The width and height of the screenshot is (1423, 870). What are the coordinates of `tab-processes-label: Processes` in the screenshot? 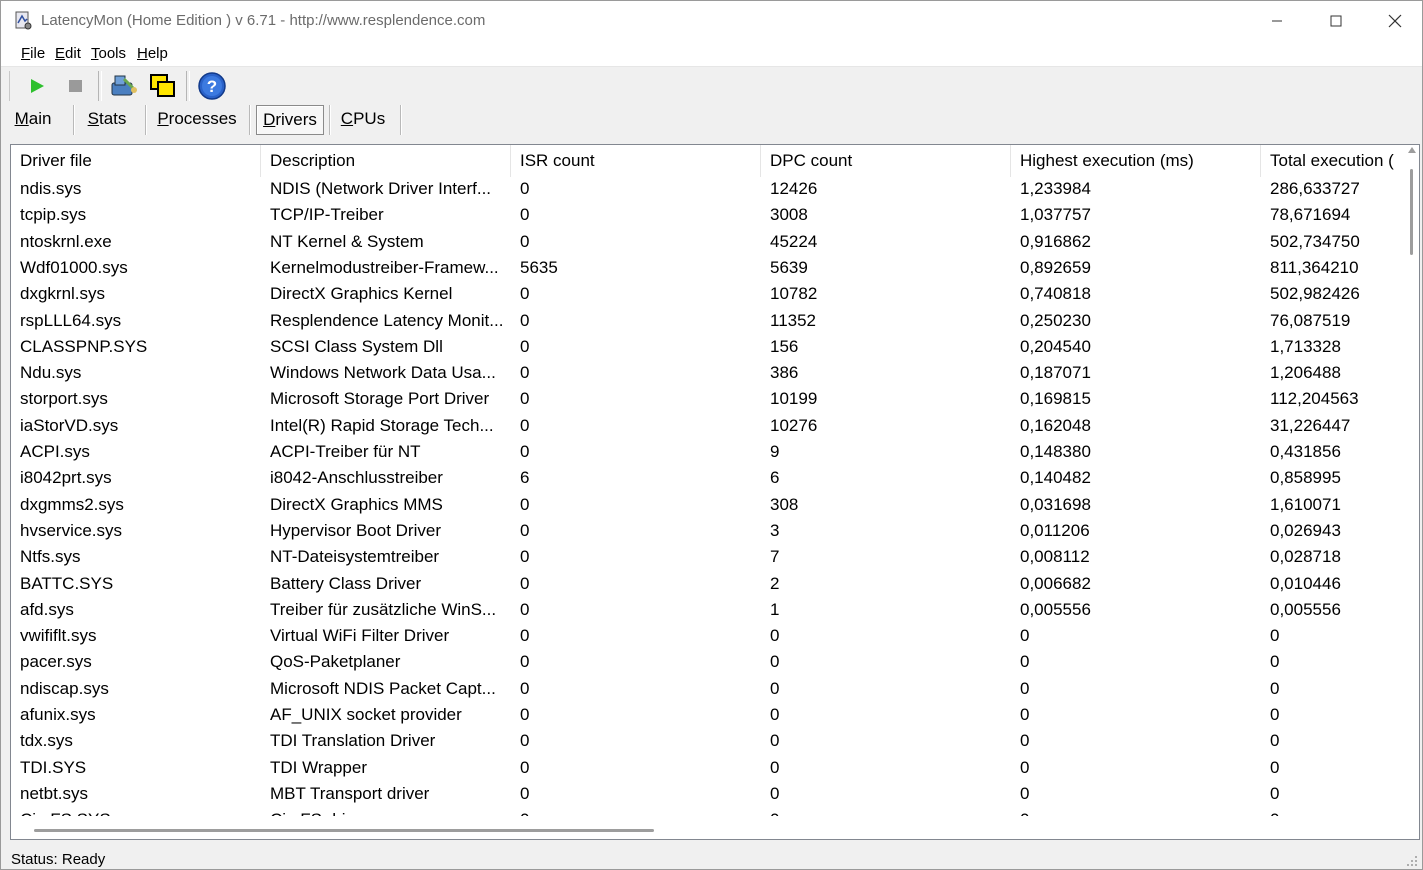 It's located at (197, 118).